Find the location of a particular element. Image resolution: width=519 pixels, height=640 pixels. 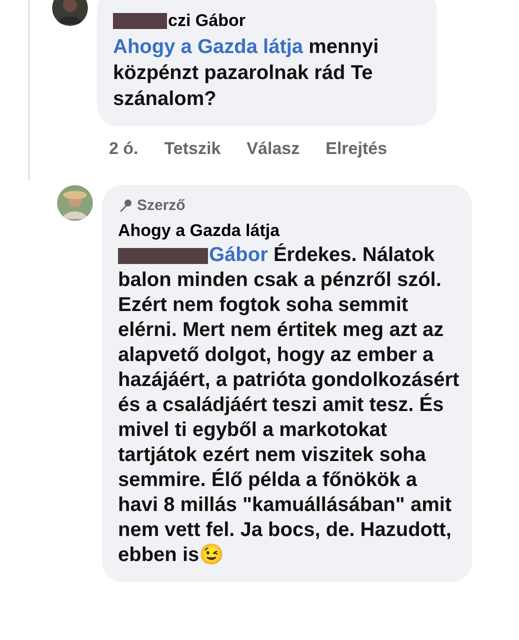

action-link: Válasz is located at coordinates (273, 148).